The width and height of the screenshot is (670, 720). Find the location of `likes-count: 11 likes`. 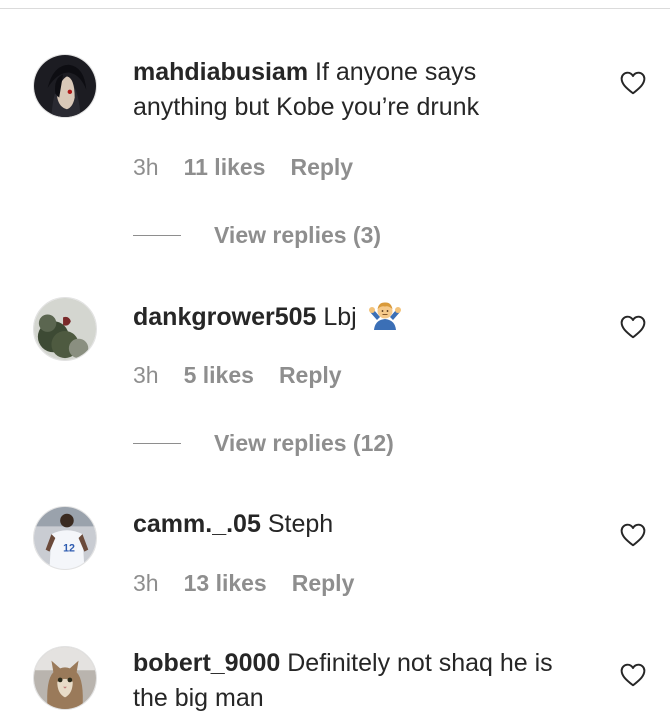

likes-count: 11 likes is located at coordinates (225, 167).